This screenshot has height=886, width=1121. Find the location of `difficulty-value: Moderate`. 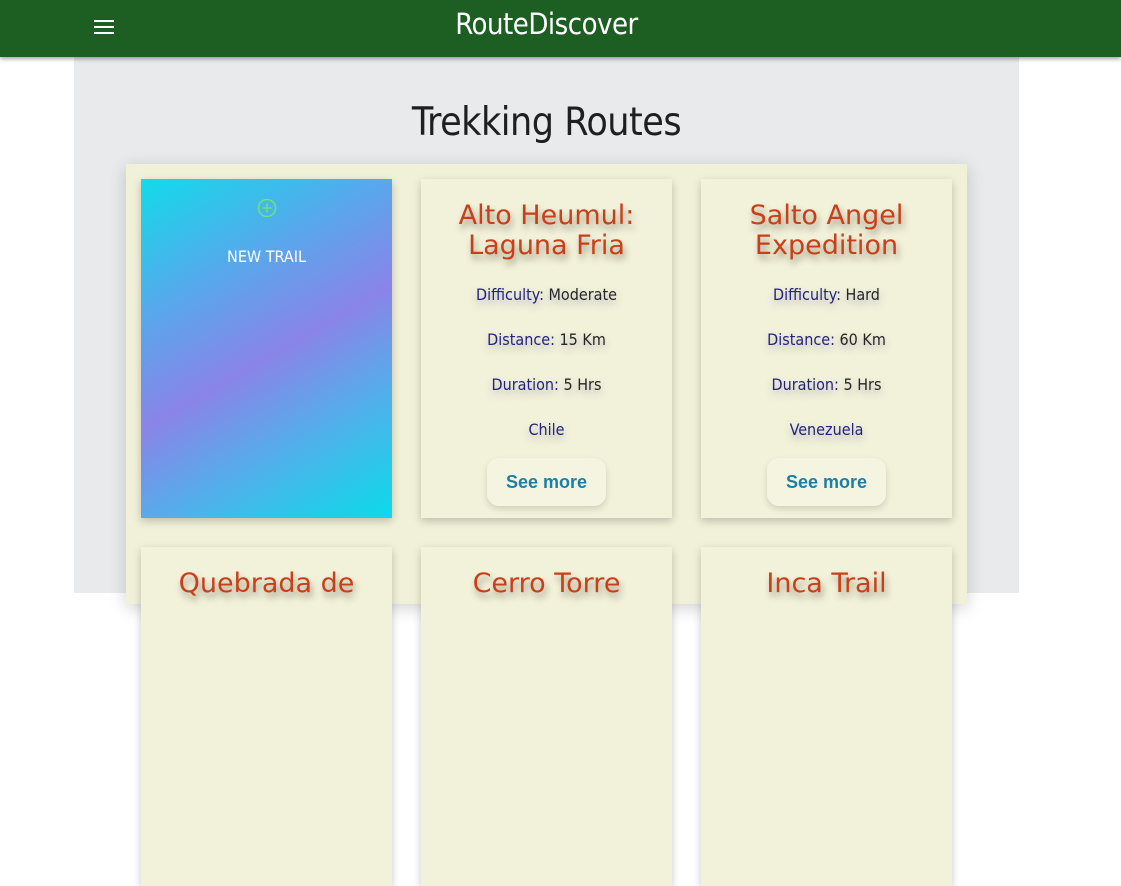

difficulty-value: Moderate is located at coordinates (582, 294).